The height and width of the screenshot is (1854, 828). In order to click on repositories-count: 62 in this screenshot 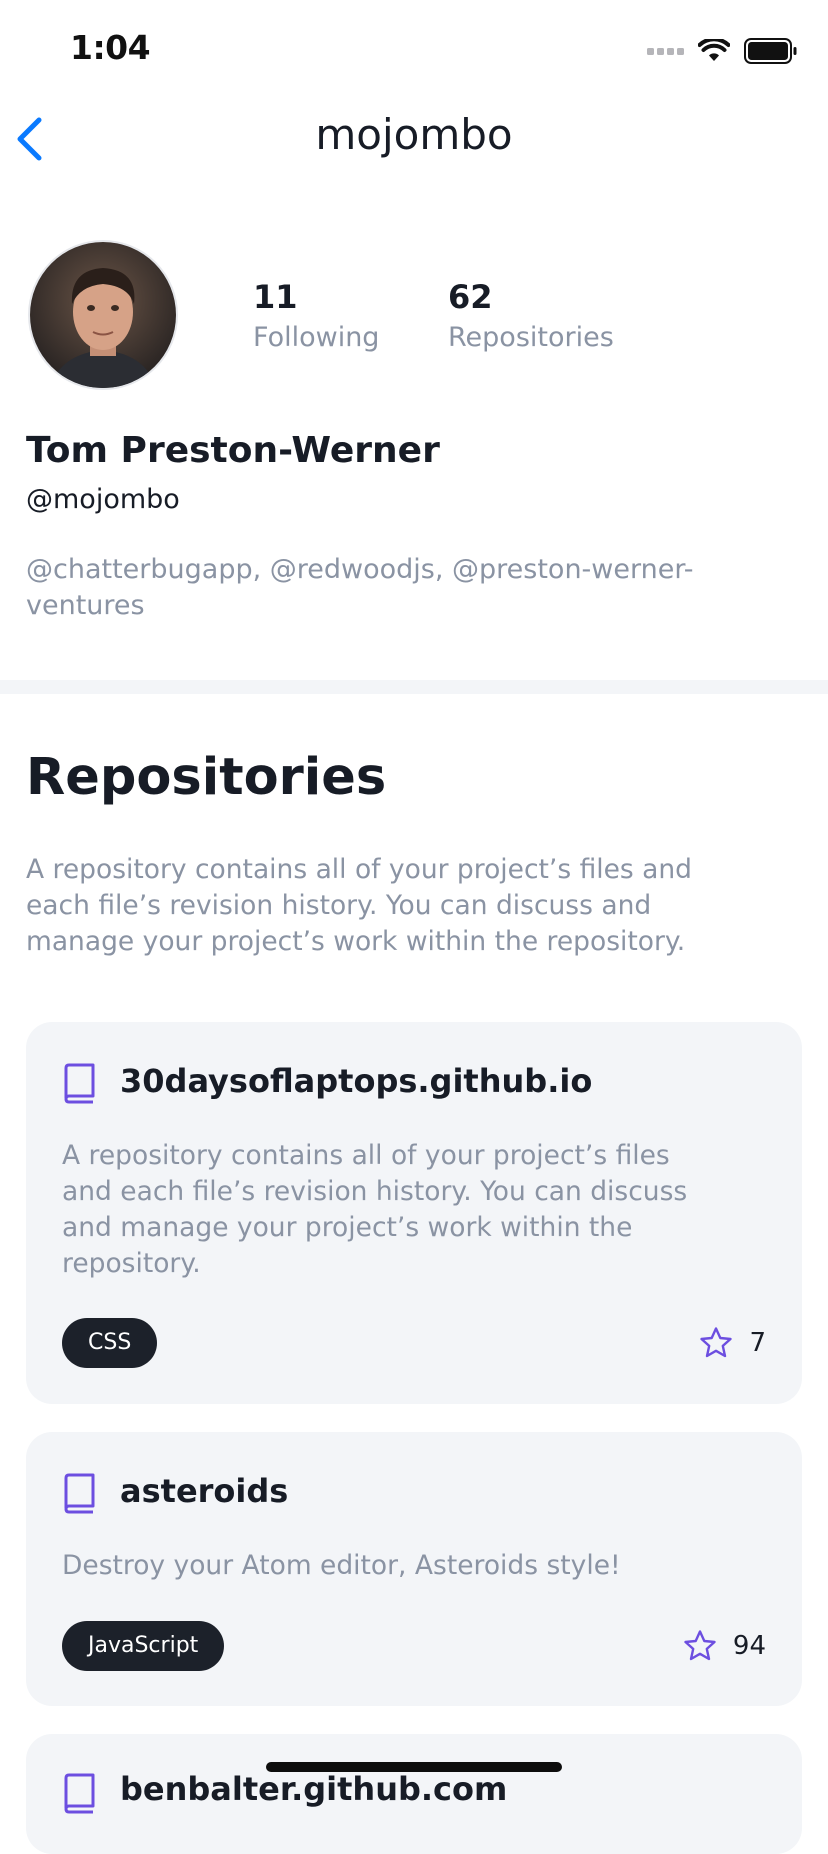, I will do `click(470, 297)`.